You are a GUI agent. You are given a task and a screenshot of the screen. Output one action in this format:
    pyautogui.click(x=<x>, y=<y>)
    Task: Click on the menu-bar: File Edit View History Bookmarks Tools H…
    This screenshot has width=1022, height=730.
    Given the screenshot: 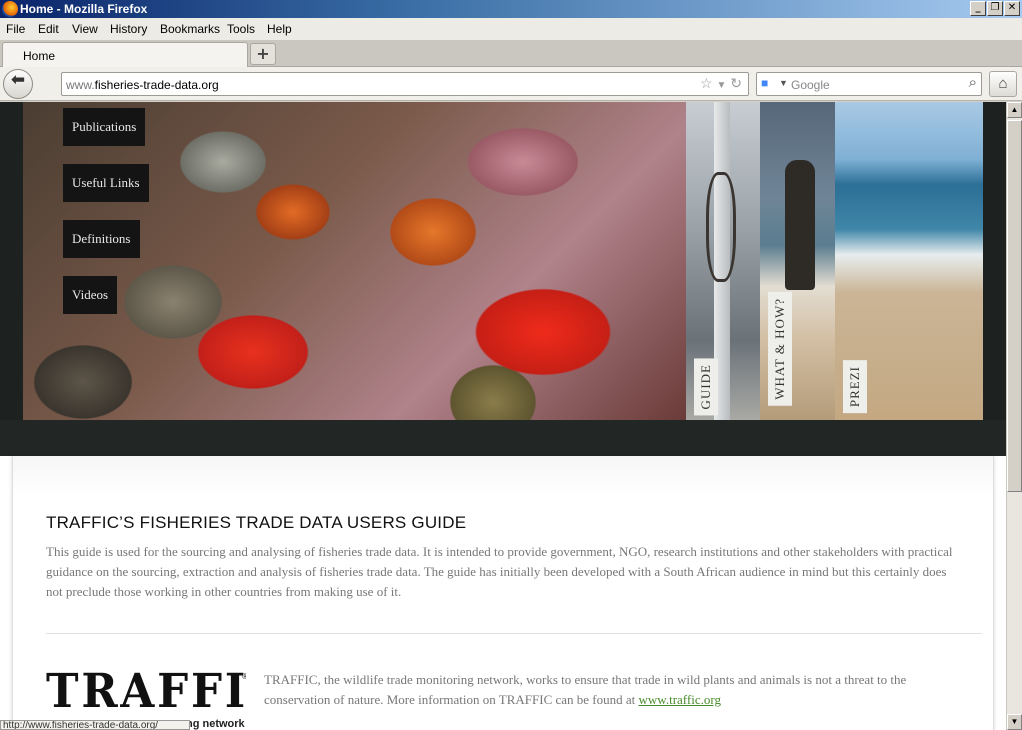 What is the action you would take?
    pyautogui.click(x=511, y=29)
    